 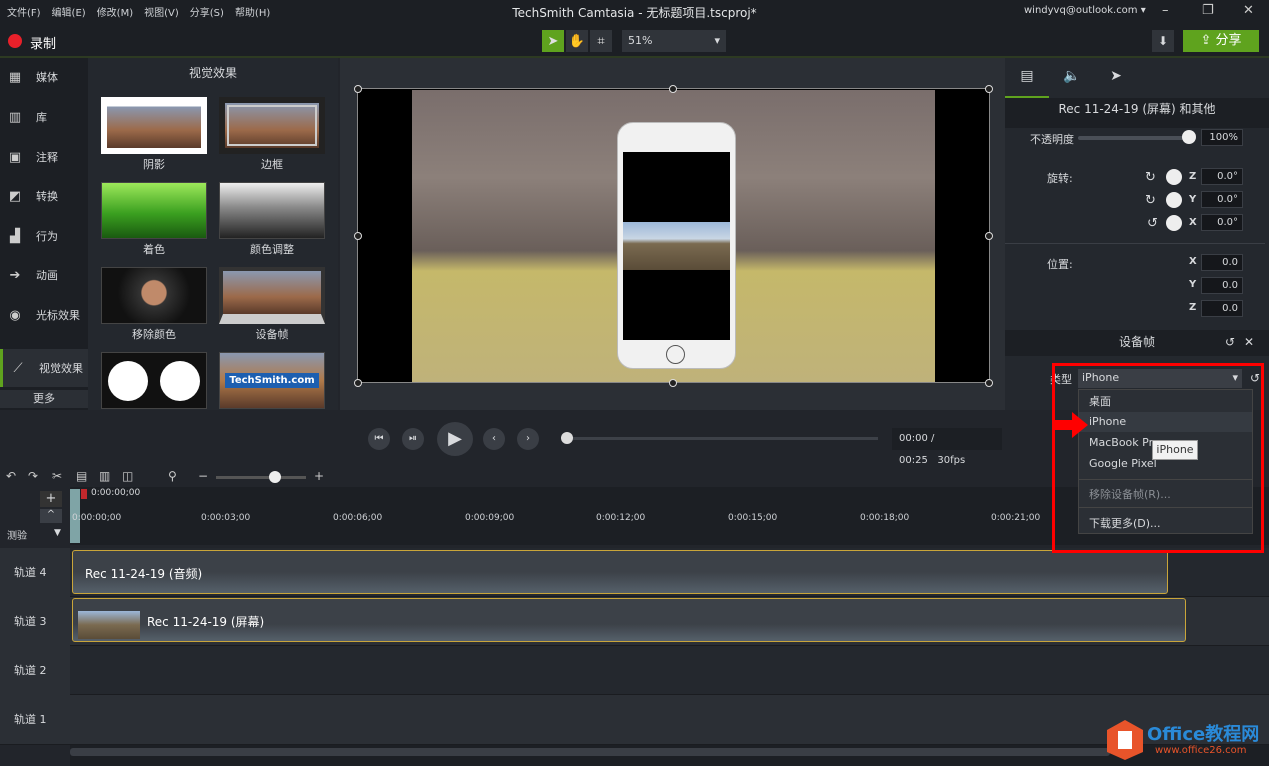 I want to click on zoom-out-button: −, so click(x=203, y=476).